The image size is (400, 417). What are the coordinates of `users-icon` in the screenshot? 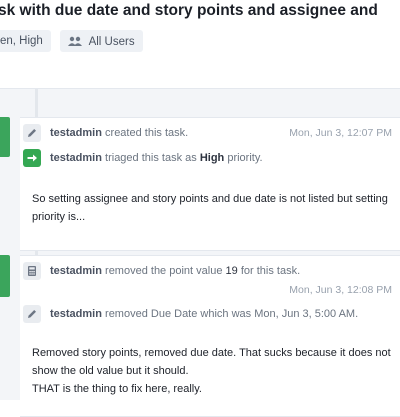 It's located at (75, 41).